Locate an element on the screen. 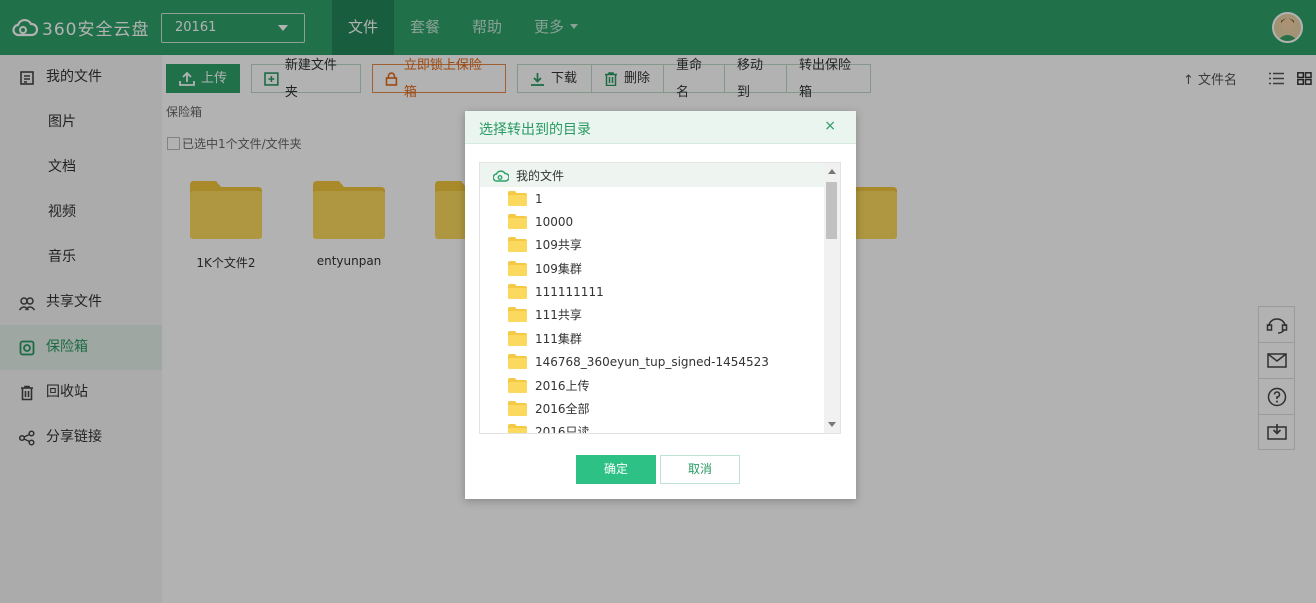 The width and height of the screenshot is (1316, 603). tree-folder: 109共享 is located at coordinates (545, 244).